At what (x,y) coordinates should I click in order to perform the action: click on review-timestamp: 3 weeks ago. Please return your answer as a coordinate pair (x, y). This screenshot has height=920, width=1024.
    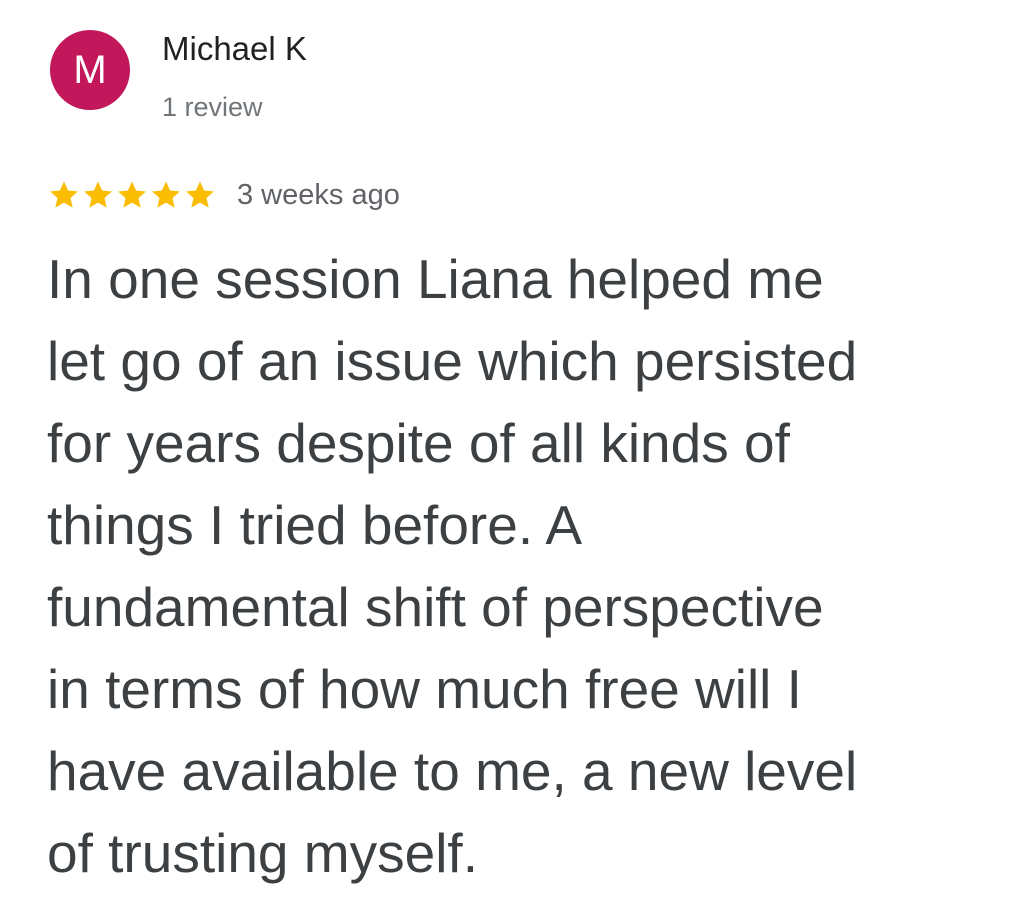
    Looking at the image, I should click on (318, 195).